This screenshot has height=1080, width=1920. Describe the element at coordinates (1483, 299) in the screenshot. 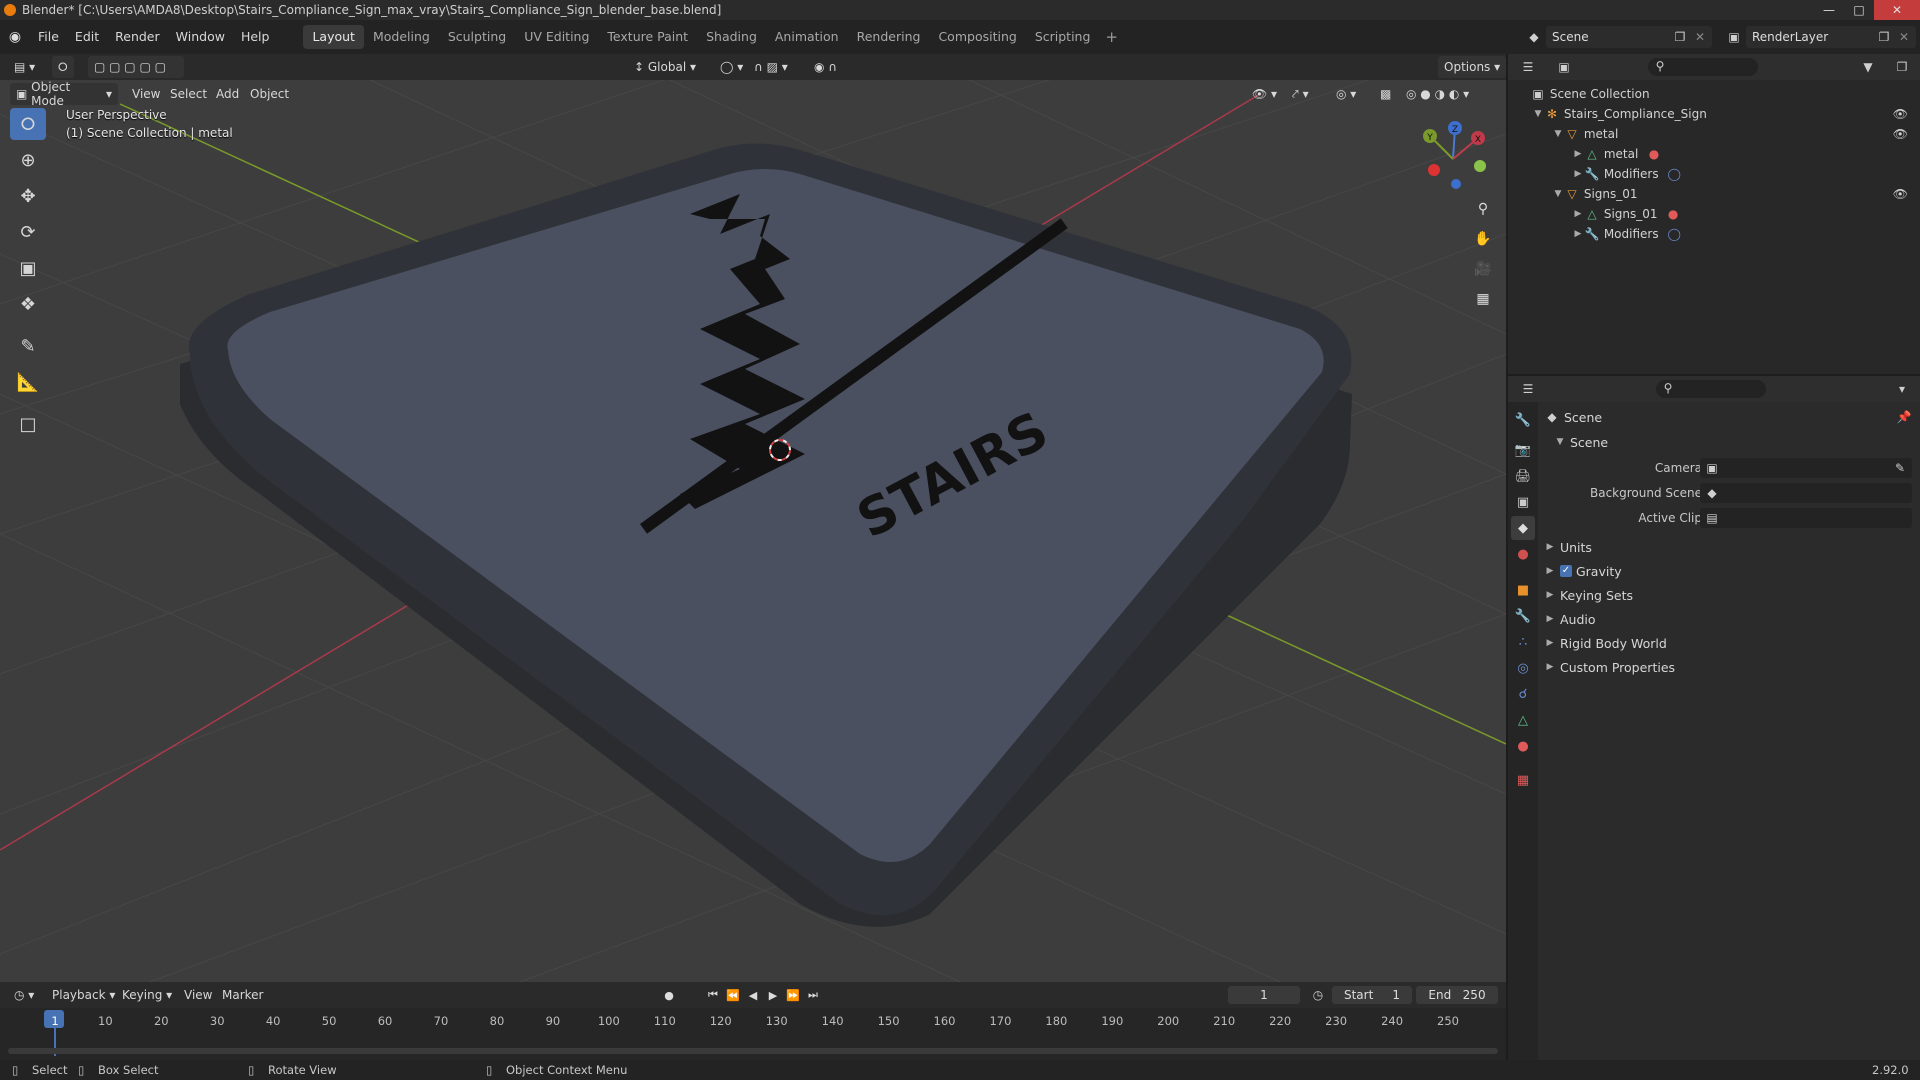

I see `ortho-grid-icon: ▦` at that location.